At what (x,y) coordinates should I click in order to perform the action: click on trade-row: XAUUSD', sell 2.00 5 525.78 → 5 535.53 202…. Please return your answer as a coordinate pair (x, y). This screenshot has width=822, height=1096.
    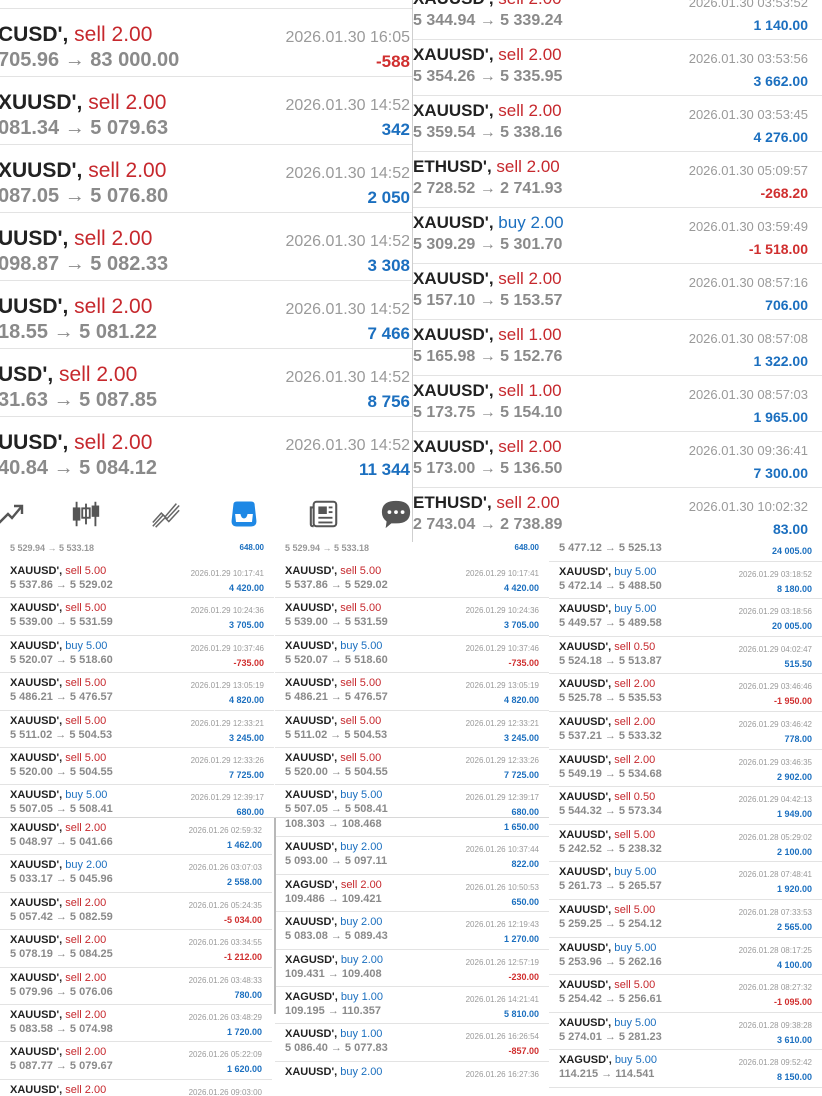
    Looking at the image, I should click on (685, 693).